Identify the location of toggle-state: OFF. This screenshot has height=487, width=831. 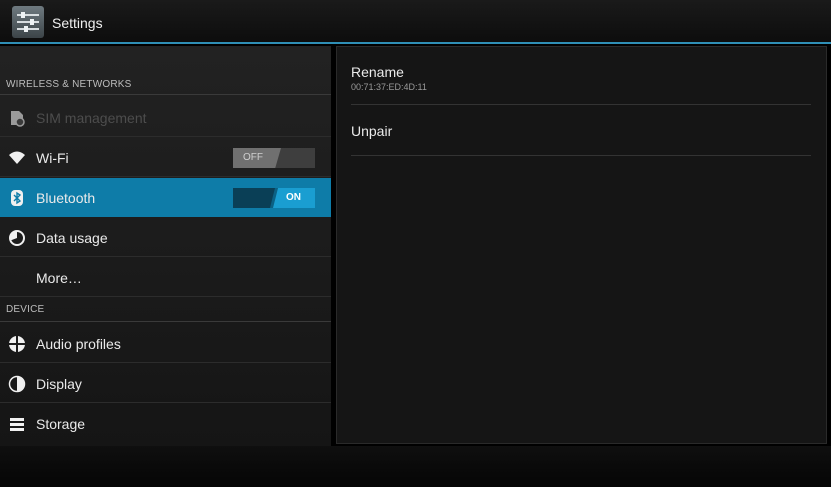
(253, 157).